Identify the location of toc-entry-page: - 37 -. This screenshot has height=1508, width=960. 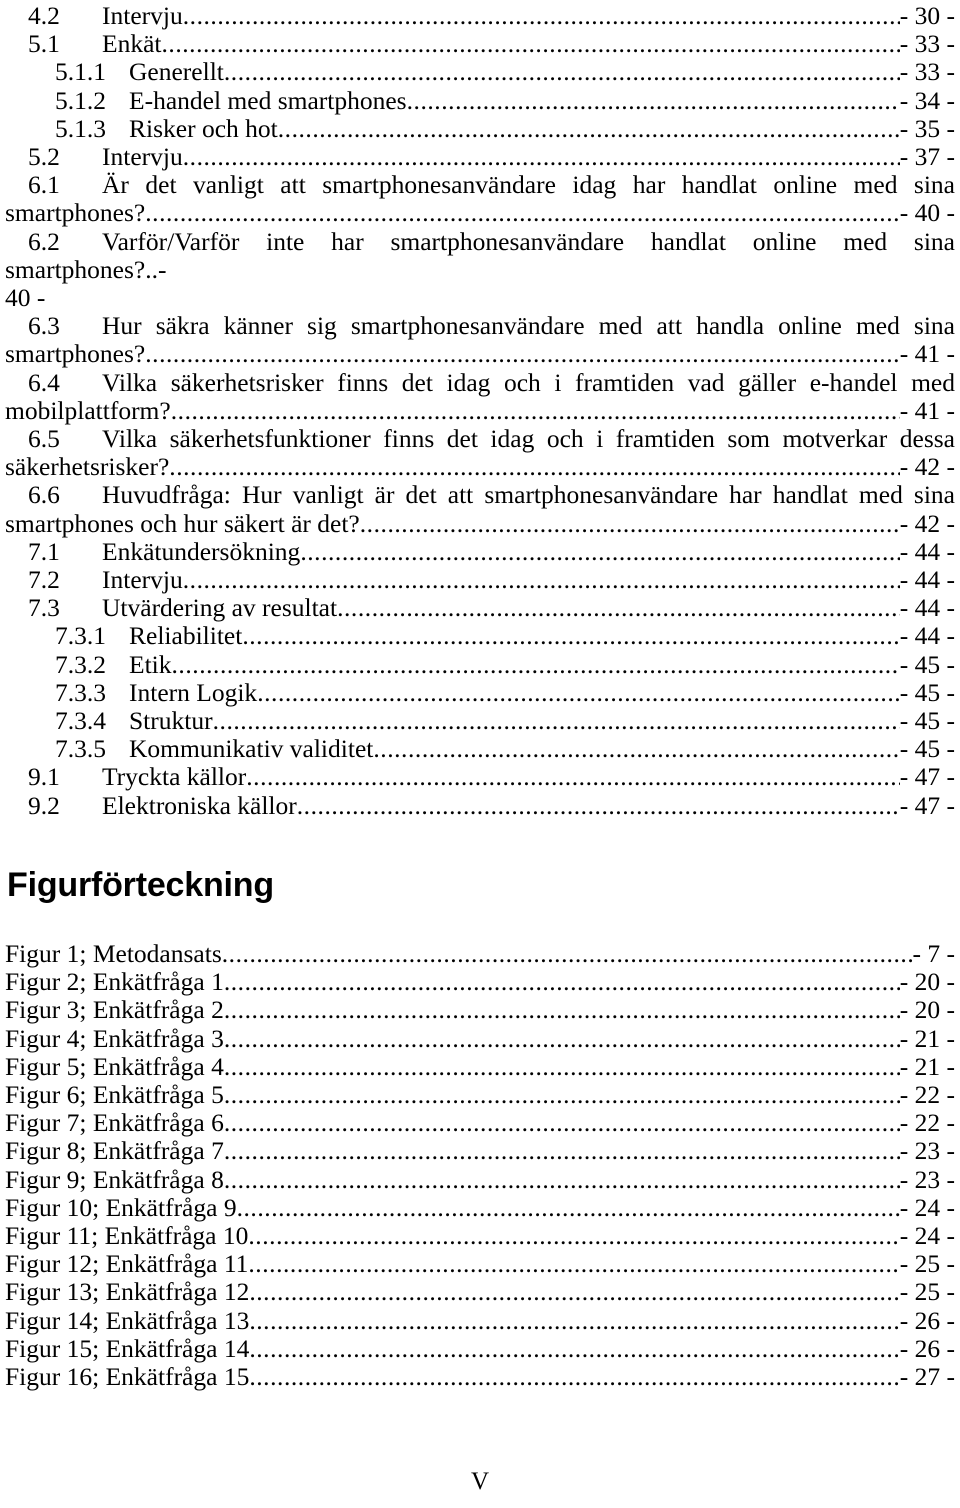
(927, 157).